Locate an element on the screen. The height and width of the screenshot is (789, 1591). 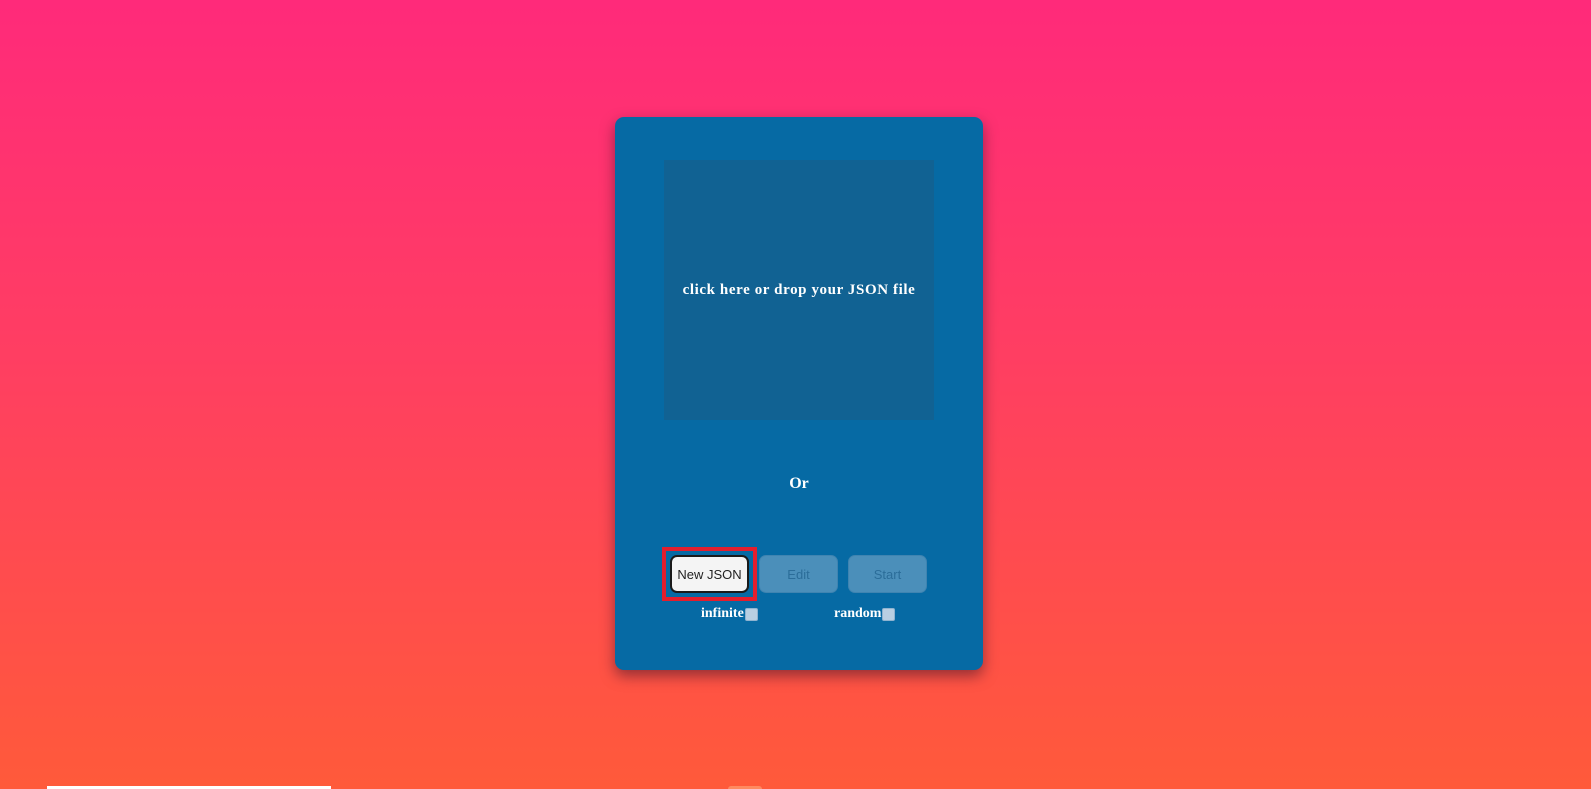
random-label: random is located at coordinates (858, 613).